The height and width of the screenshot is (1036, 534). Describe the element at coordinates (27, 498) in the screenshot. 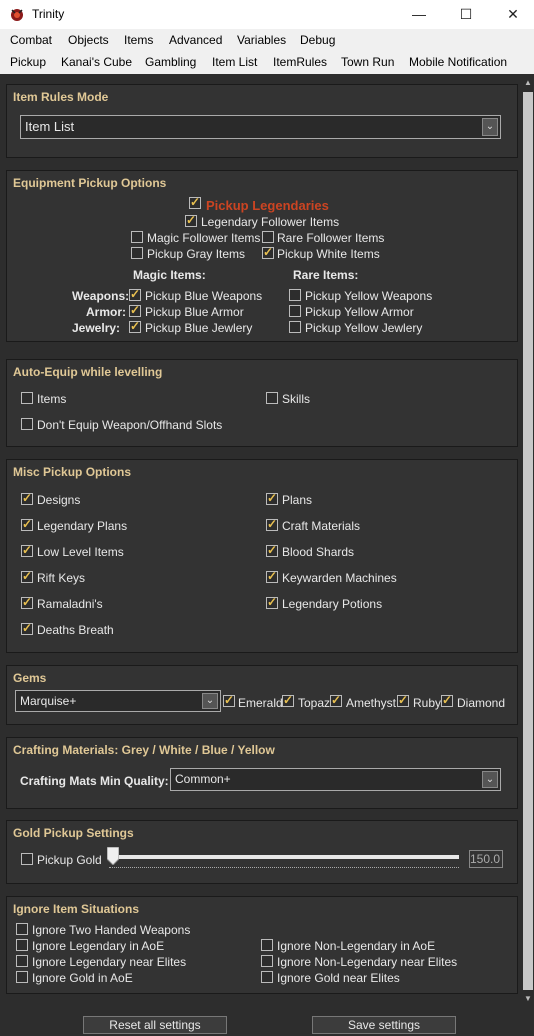

I see `designs-checkbox` at that location.